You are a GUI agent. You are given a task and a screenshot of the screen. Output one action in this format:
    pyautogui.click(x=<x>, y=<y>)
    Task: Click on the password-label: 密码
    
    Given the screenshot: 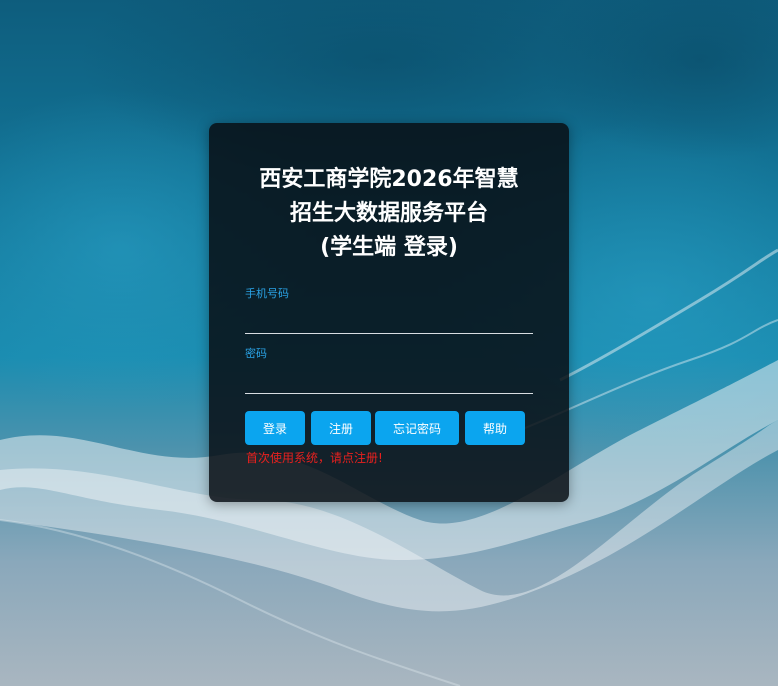 What is the action you would take?
    pyautogui.click(x=256, y=353)
    